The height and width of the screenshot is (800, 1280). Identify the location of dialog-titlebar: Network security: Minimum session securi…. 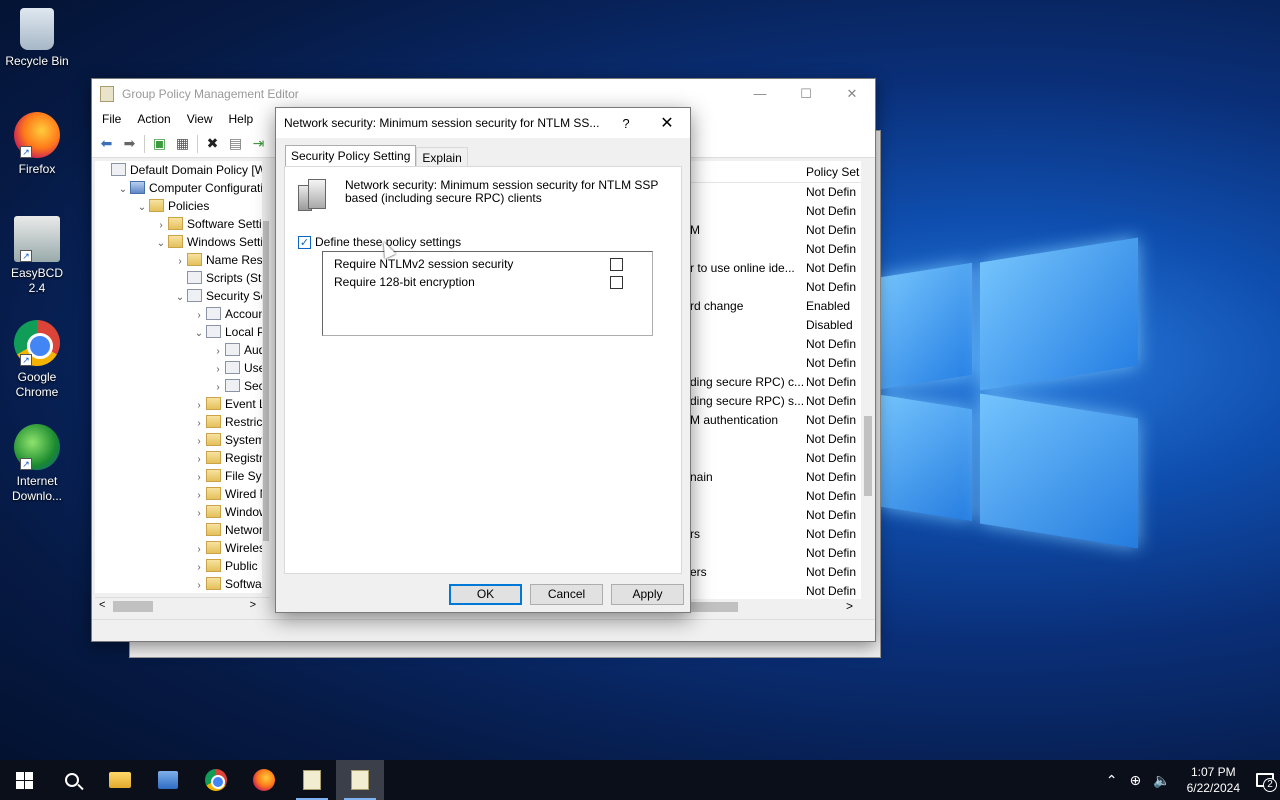
(483, 123).